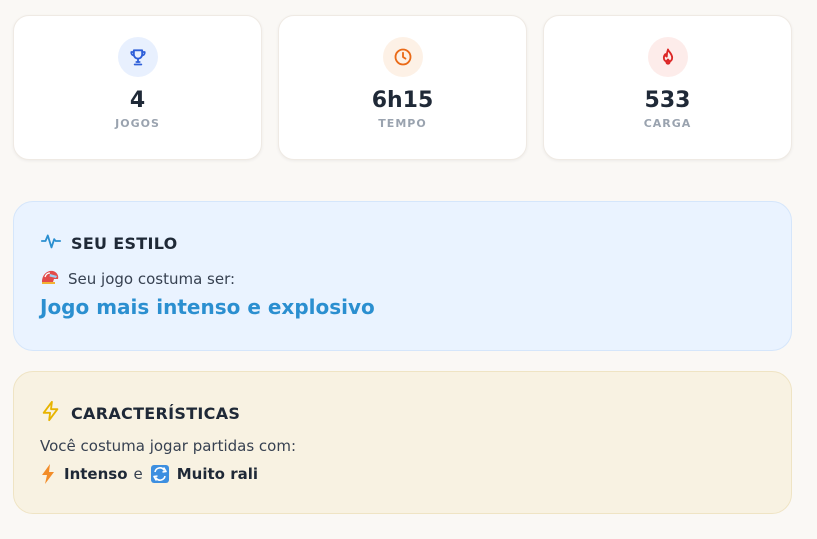 The width and height of the screenshot is (817, 539). What do you see at coordinates (667, 57) in the screenshot?
I see `flame-icon` at bounding box center [667, 57].